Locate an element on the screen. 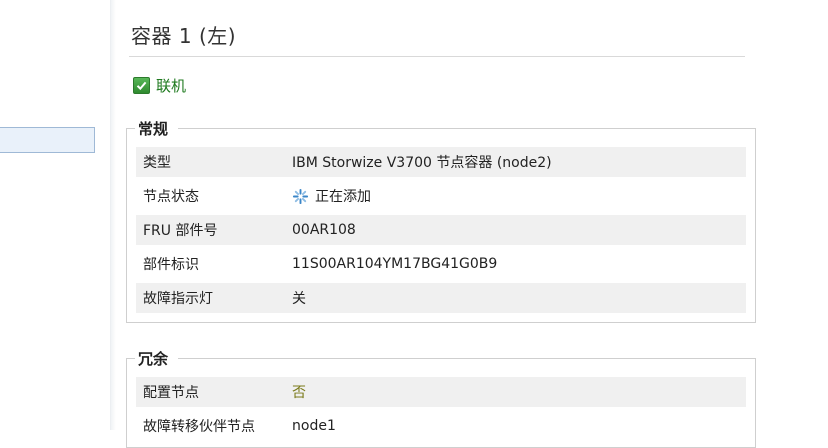 The height and width of the screenshot is (448, 828). check-icon is located at coordinates (141, 85).